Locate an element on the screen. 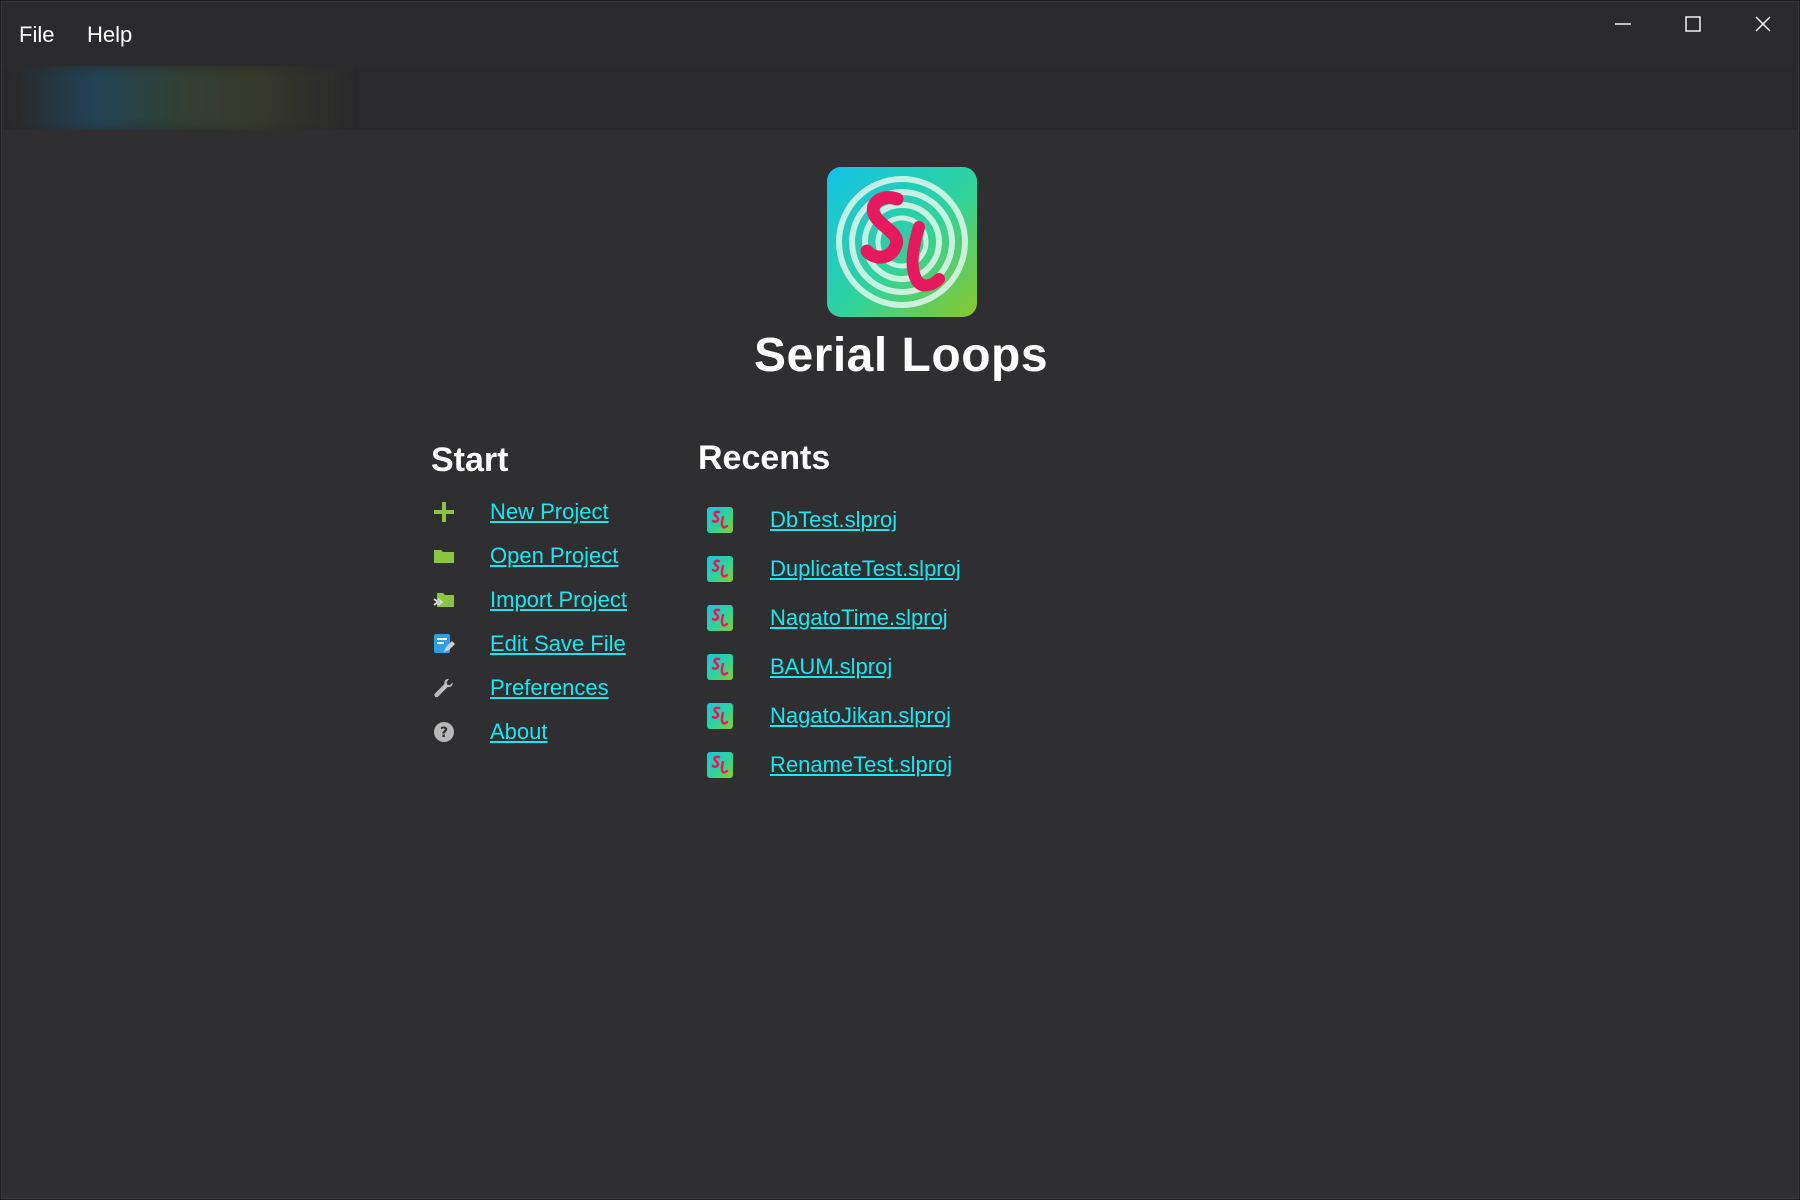 This screenshot has width=1800, height=1200. app-logo-icon is located at coordinates (902, 242).